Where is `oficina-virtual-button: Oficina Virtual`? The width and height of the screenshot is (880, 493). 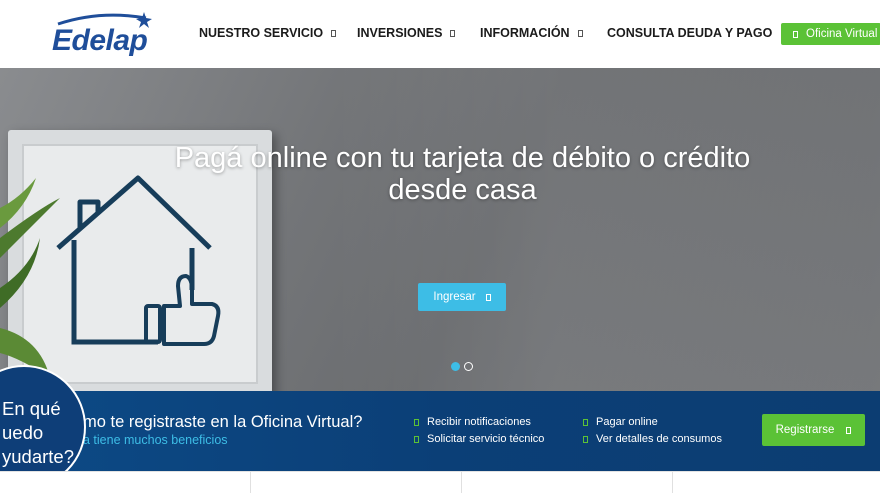 oficina-virtual-button: Oficina Virtual is located at coordinates (830, 34).